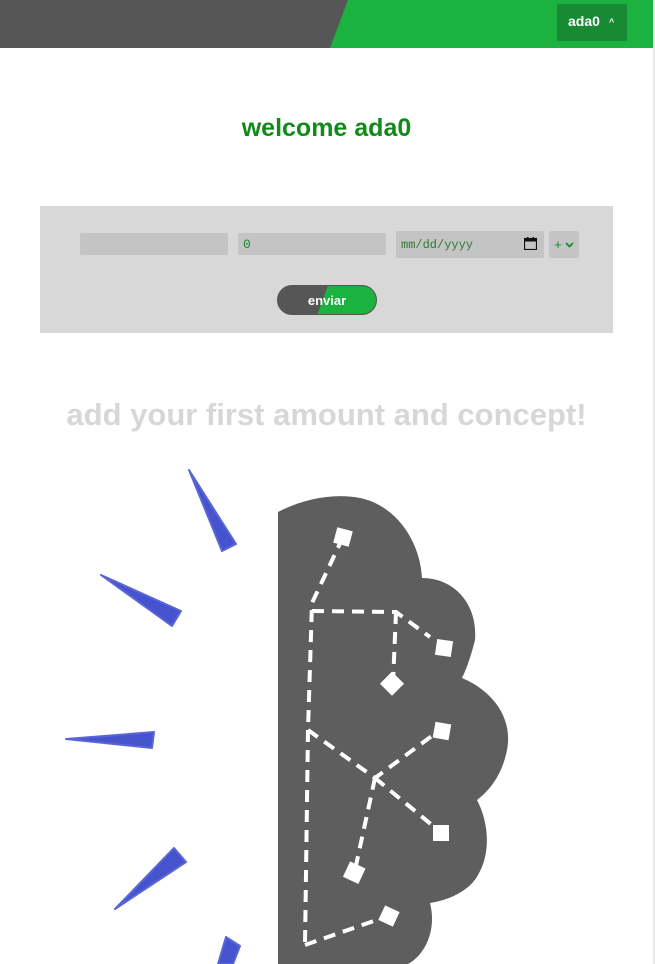 The image size is (655, 964). What do you see at coordinates (326, 269) in the screenshot?
I see `entry-form: mm/dd/yyyy + enviar` at bounding box center [326, 269].